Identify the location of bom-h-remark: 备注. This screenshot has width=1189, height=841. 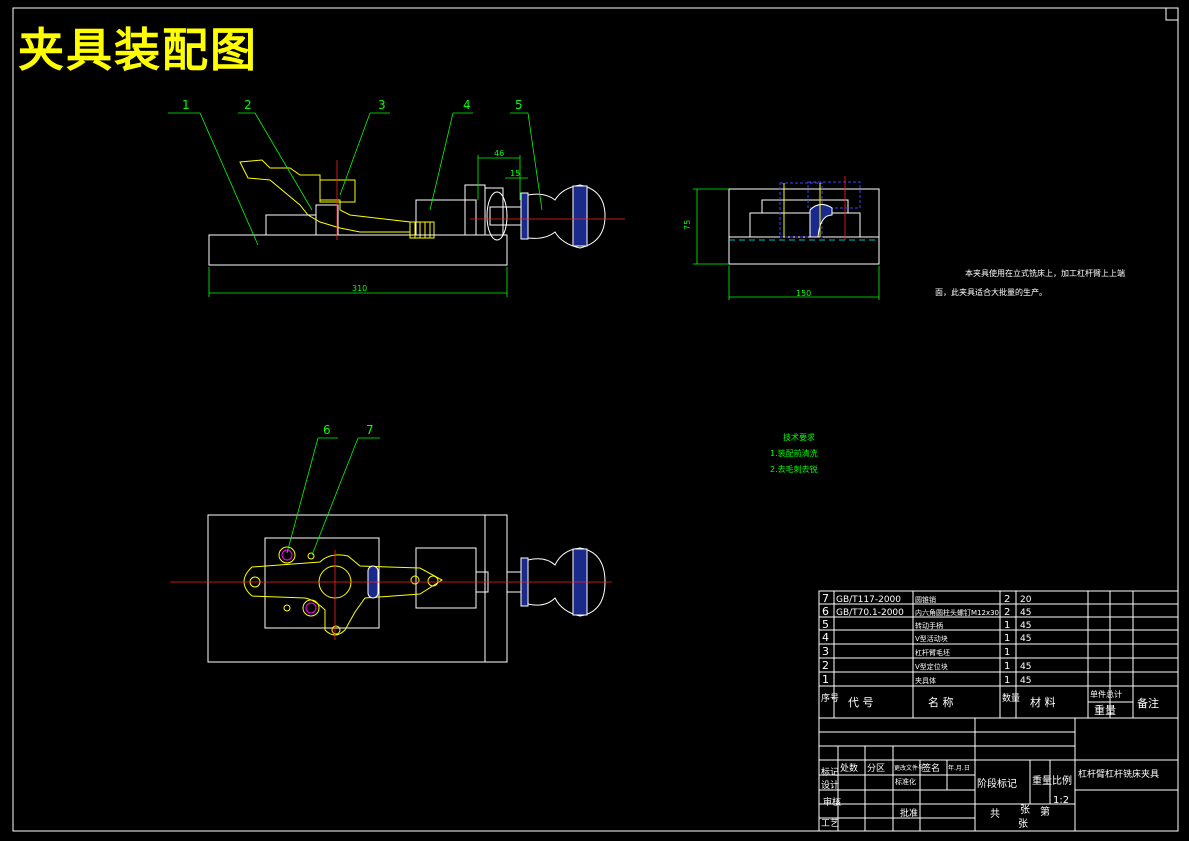
(1148, 703).